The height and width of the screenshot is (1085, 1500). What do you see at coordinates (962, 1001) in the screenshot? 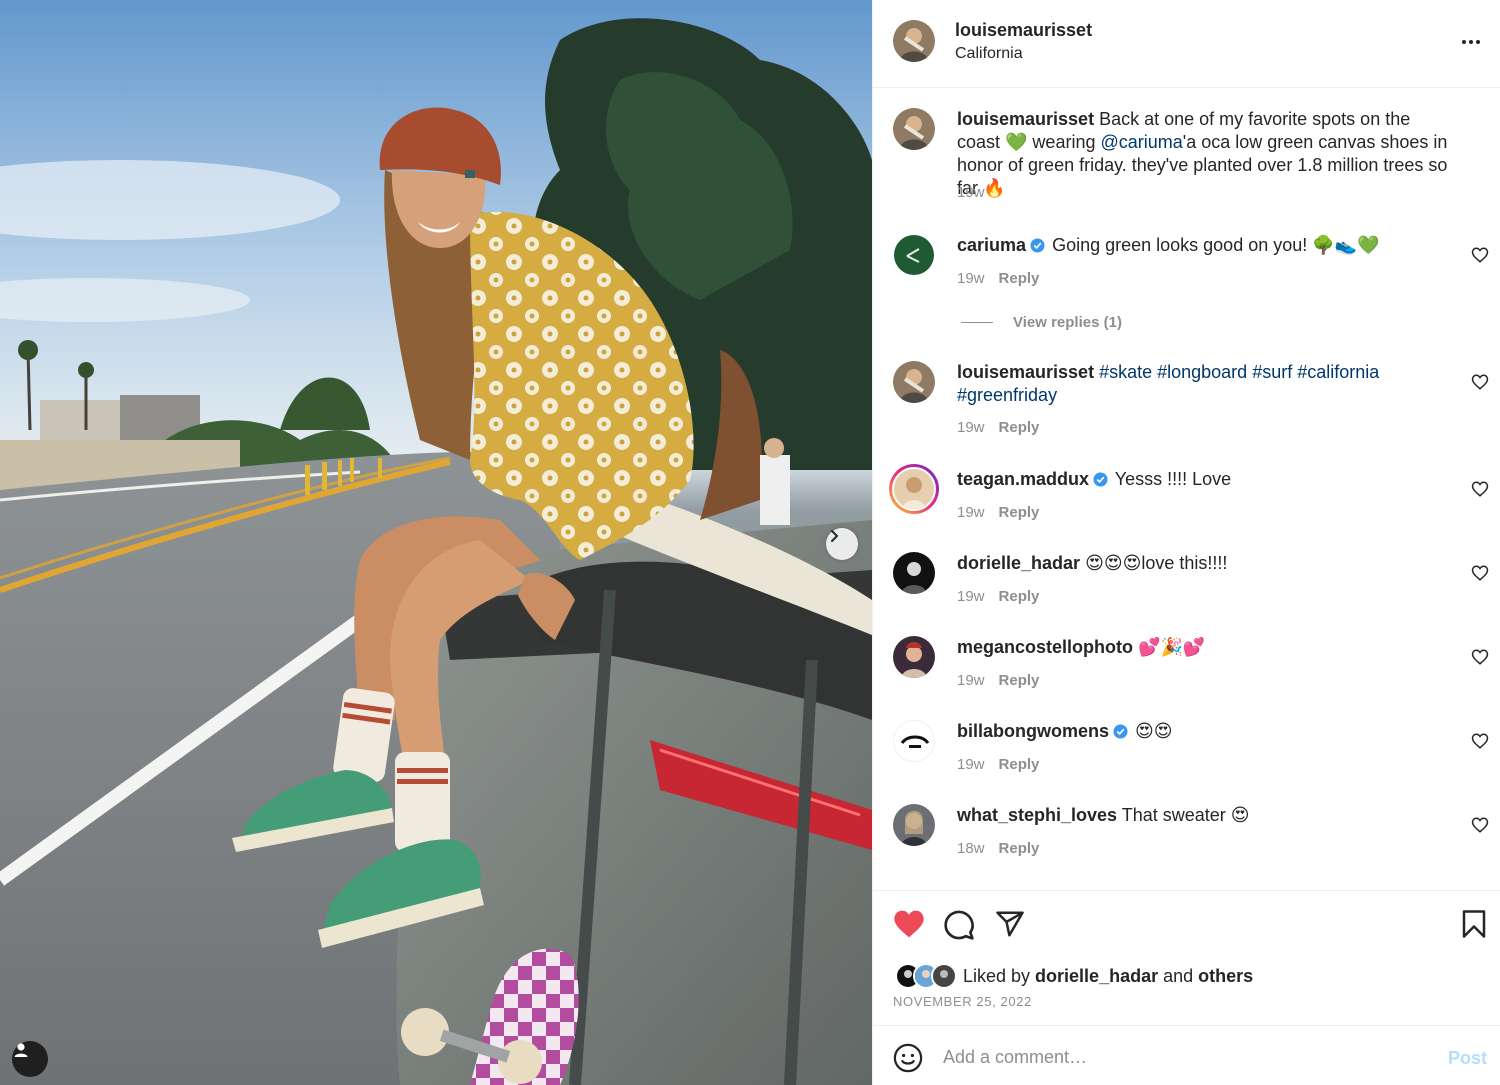
I see `post-date: NOVEMBER 25, 2022` at bounding box center [962, 1001].